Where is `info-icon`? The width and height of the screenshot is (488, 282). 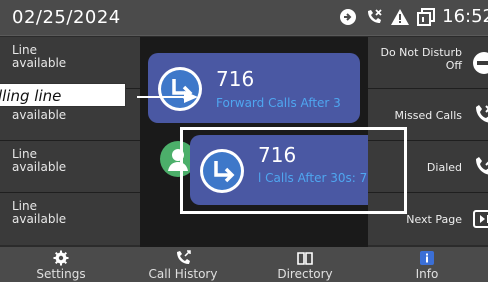 info-icon is located at coordinates (427, 258).